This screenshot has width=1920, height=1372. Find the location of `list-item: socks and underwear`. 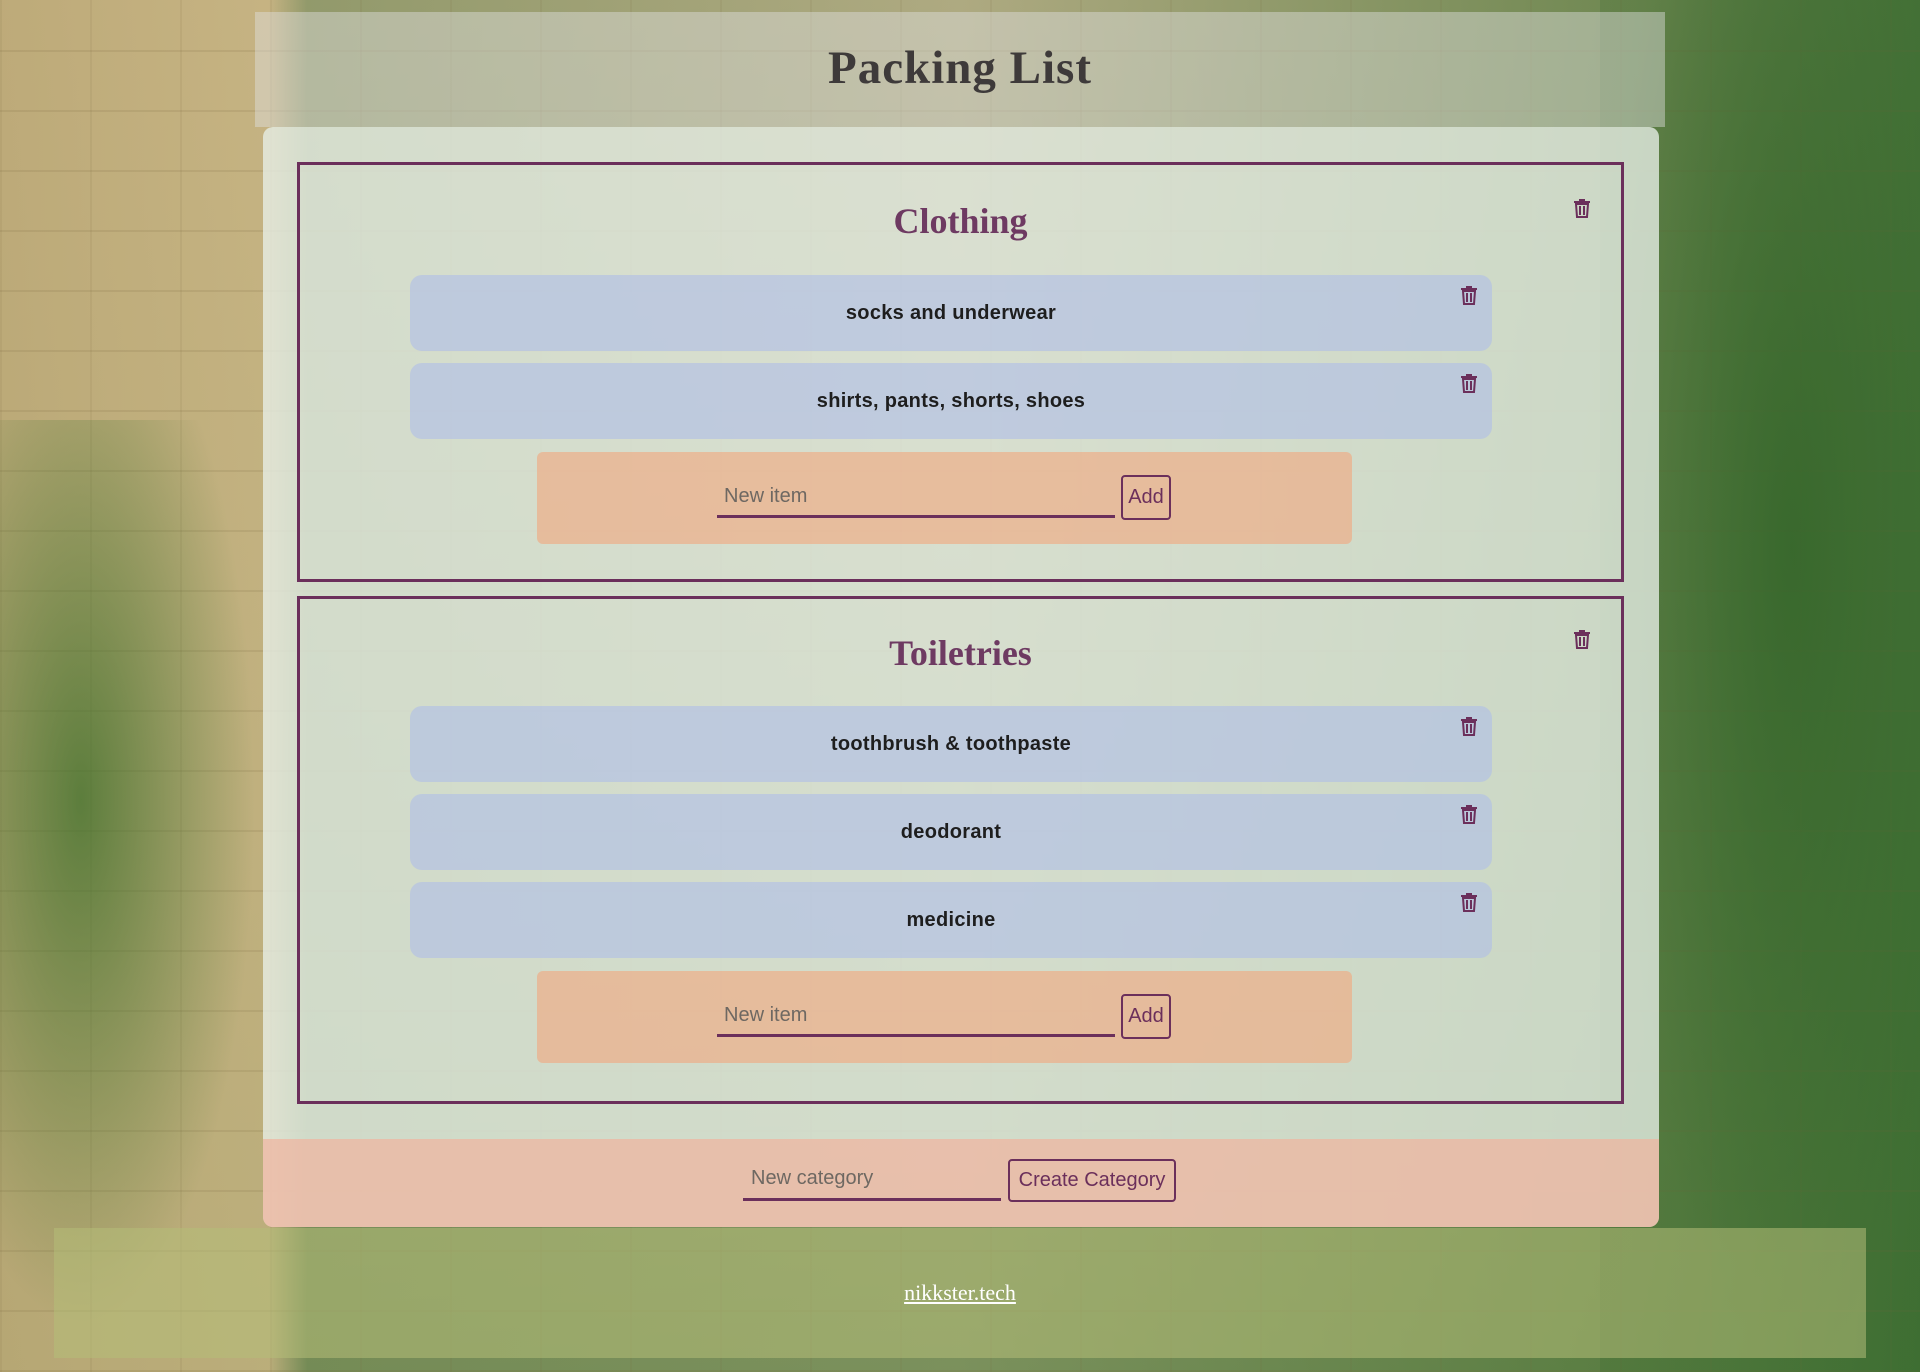

list-item: socks and underwear is located at coordinates (951, 313).